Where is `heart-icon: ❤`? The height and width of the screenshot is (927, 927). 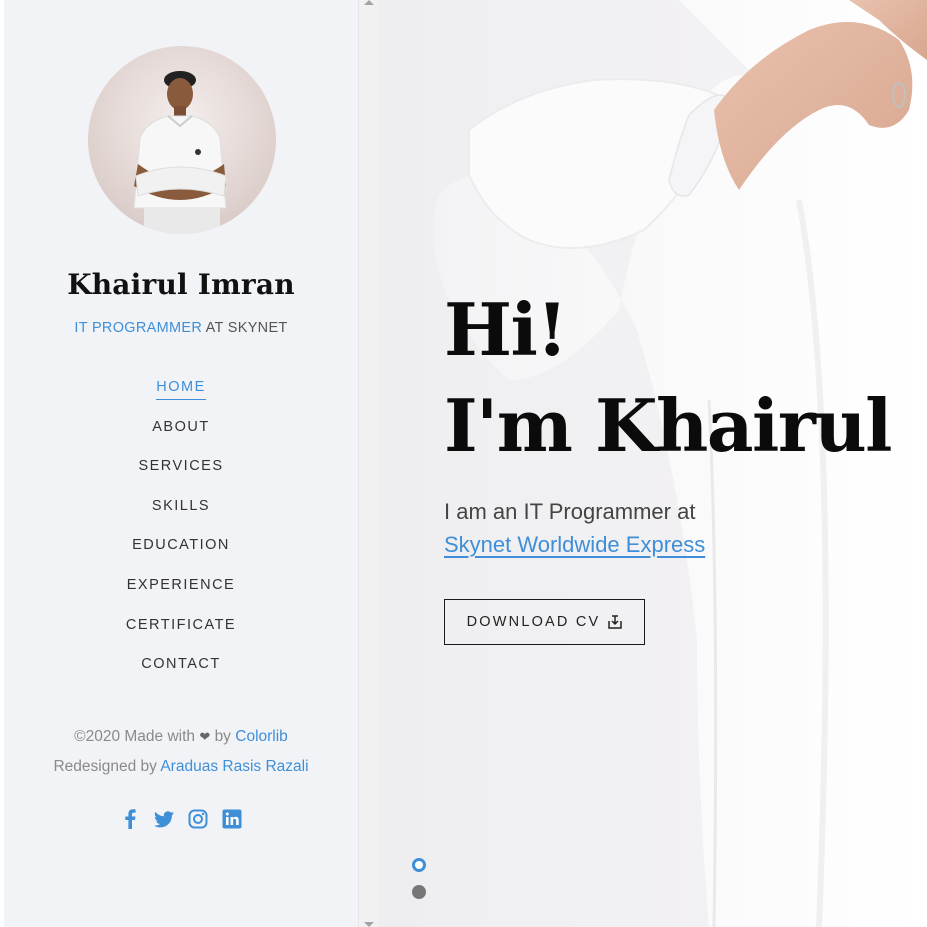
heart-icon: ❤ is located at coordinates (205, 736).